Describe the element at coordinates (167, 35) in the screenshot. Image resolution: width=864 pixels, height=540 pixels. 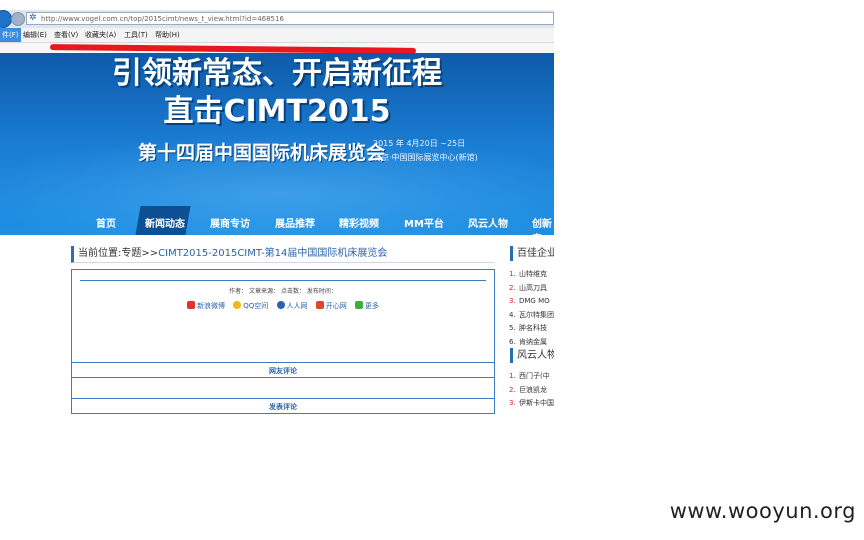
I see `menu-help: 帮助(H)` at that location.